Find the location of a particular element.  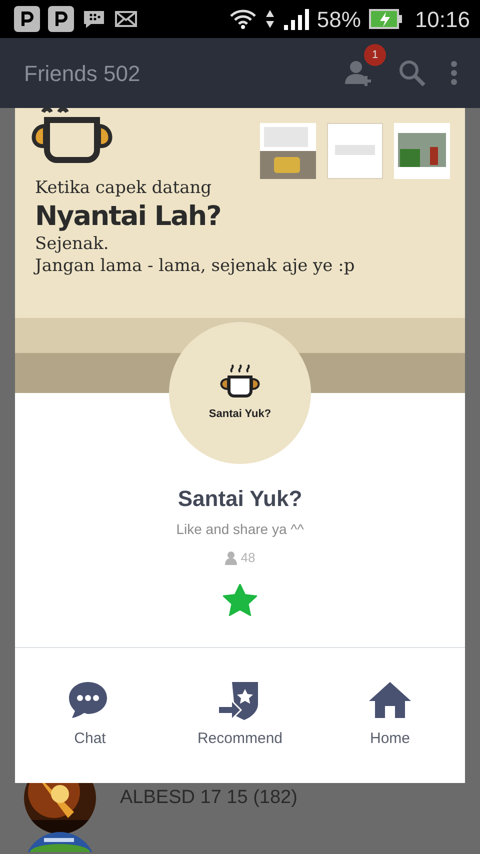

recommend-button: Recommend is located at coordinates (240, 715).